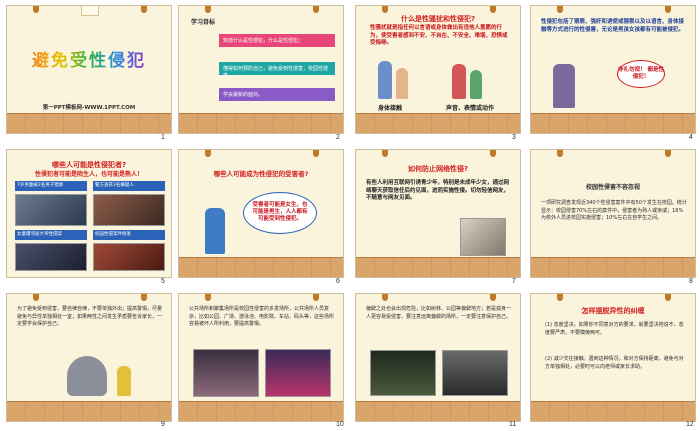 This screenshot has width=700, height=431. I want to click on slide-number-4: 4, so click(691, 137).